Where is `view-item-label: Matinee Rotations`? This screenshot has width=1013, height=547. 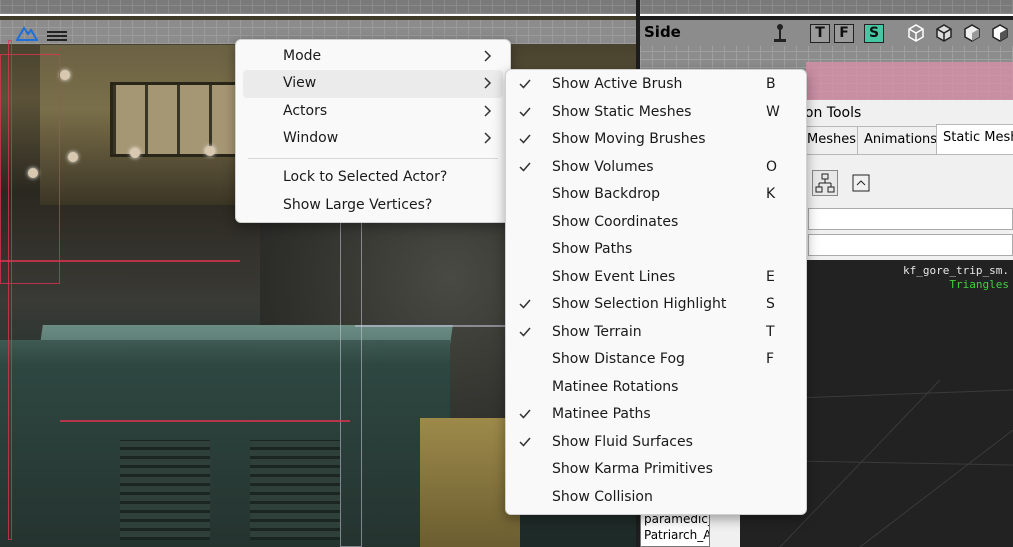
view-item-label: Matinee Rotations is located at coordinates (615, 387).